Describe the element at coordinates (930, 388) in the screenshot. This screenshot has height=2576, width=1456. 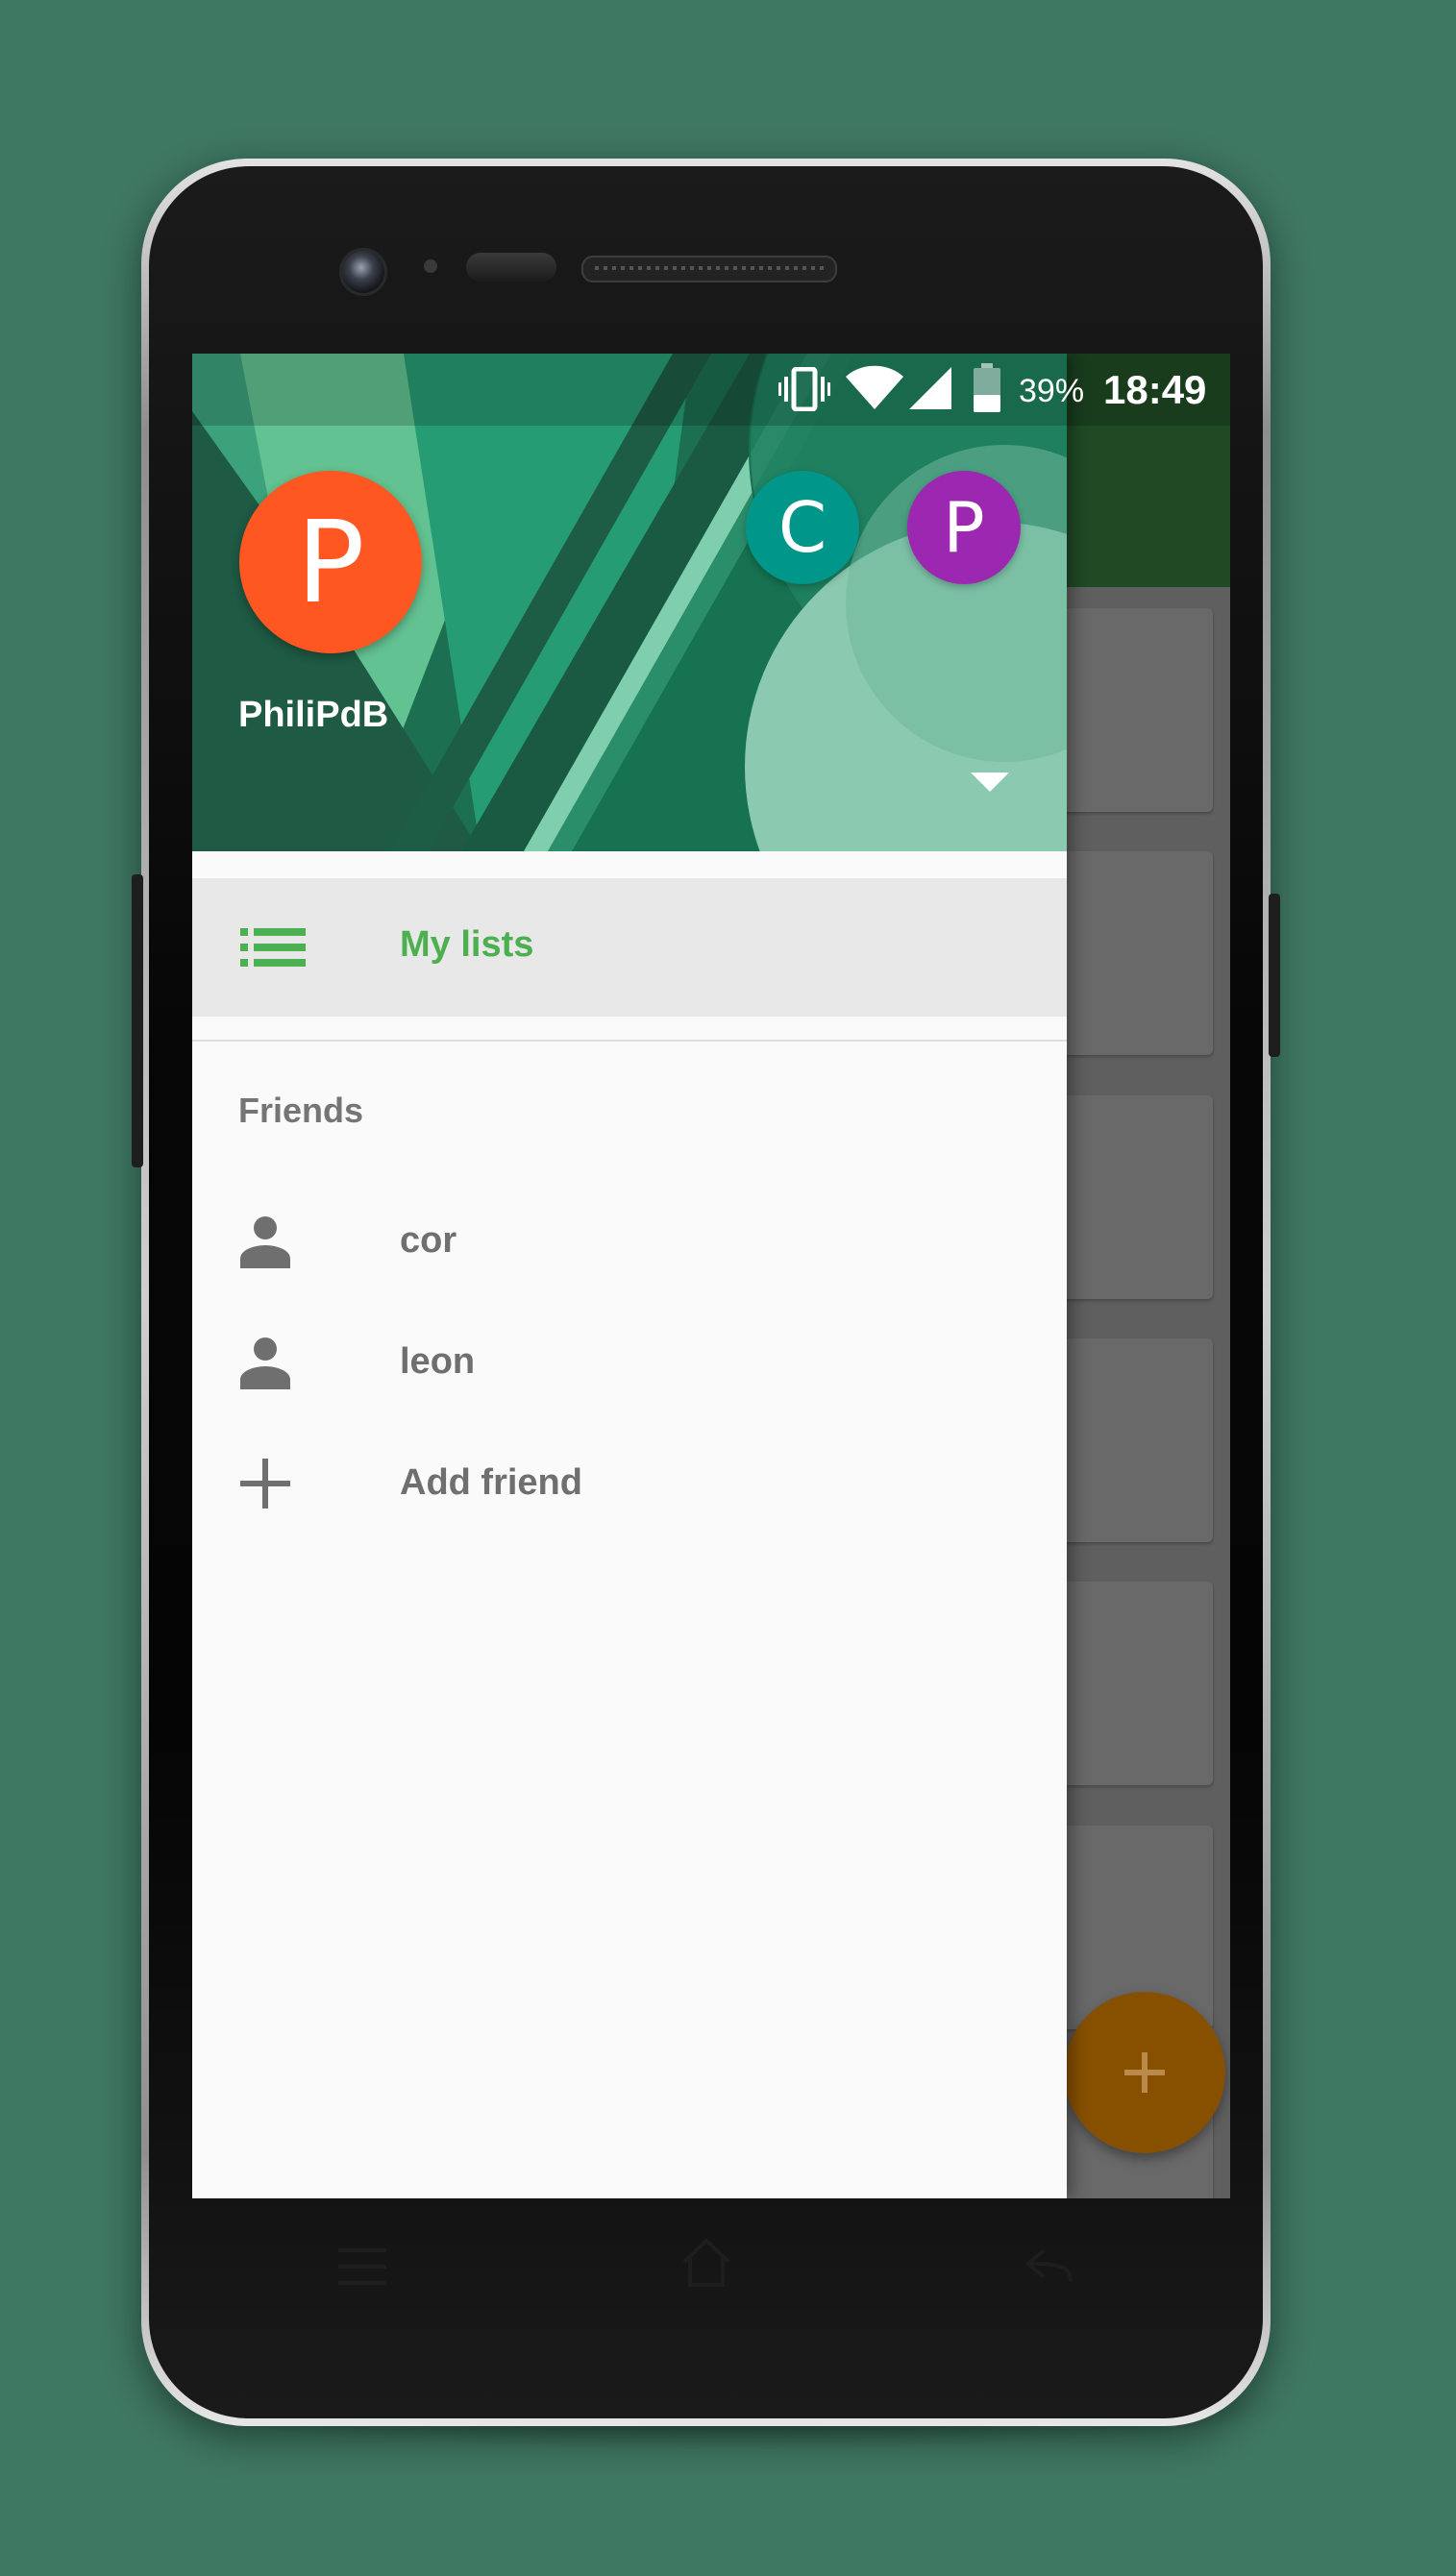
I see `signal-icon` at that location.